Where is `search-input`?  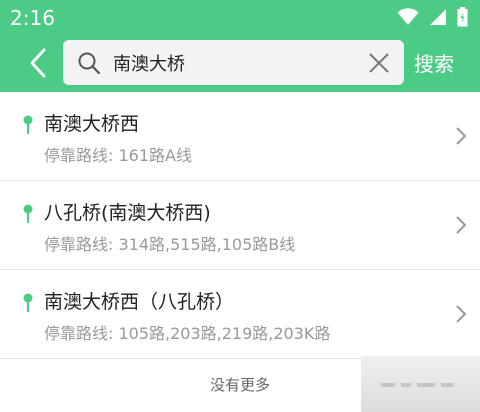 search-input is located at coordinates (233, 63).